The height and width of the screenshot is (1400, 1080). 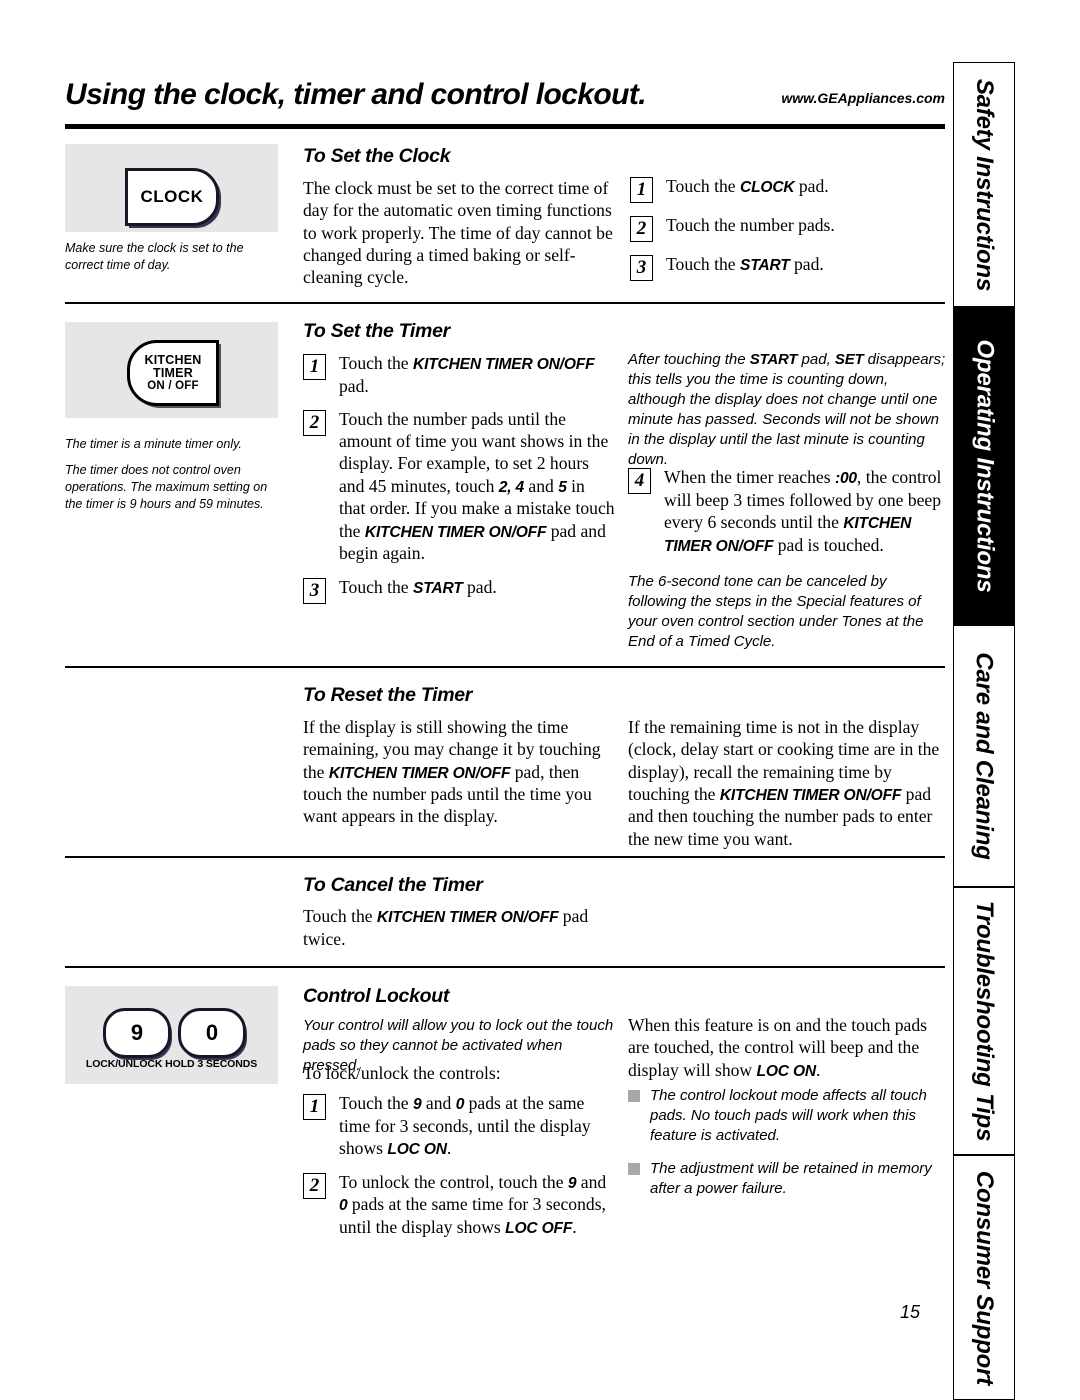 I want to click on step-item: 2 Touch the number pads., so click(x=785, y=228).